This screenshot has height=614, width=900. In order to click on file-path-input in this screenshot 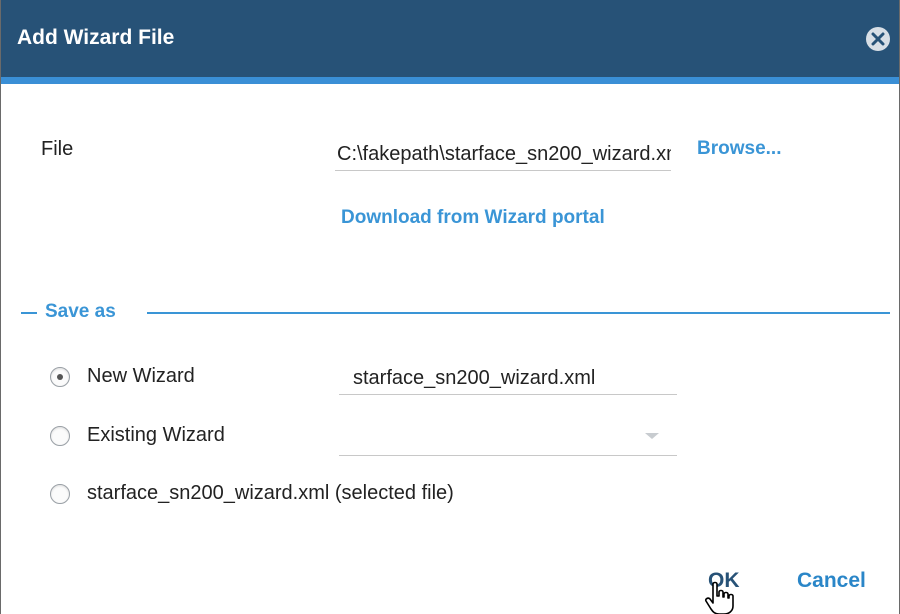, I will do `click(503, 154)`.